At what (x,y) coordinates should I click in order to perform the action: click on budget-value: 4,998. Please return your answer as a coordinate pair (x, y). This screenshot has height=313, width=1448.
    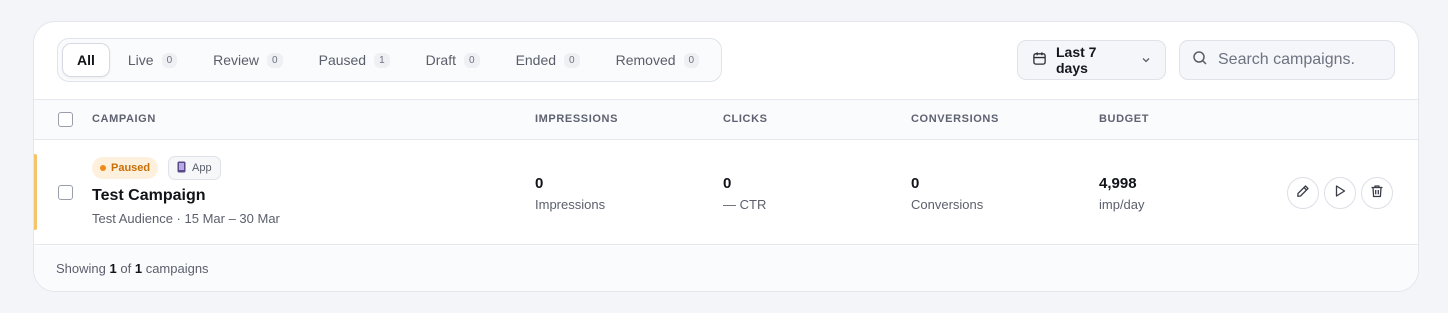
    Looking at the image, I should click on (1118, 183).